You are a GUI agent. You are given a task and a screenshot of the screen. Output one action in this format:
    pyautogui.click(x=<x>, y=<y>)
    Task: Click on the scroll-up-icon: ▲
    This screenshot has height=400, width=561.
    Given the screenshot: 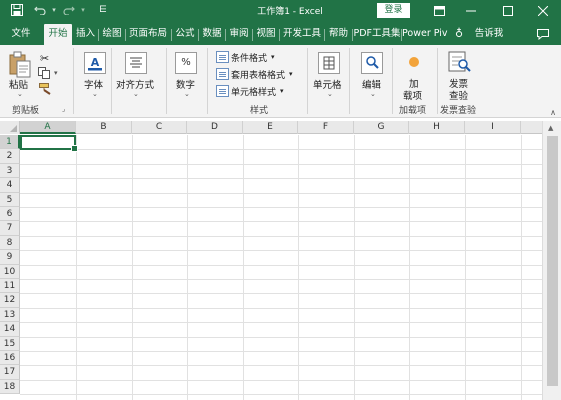 What is the action you would take?
    pyautogui.click(x=550, y=128)
    